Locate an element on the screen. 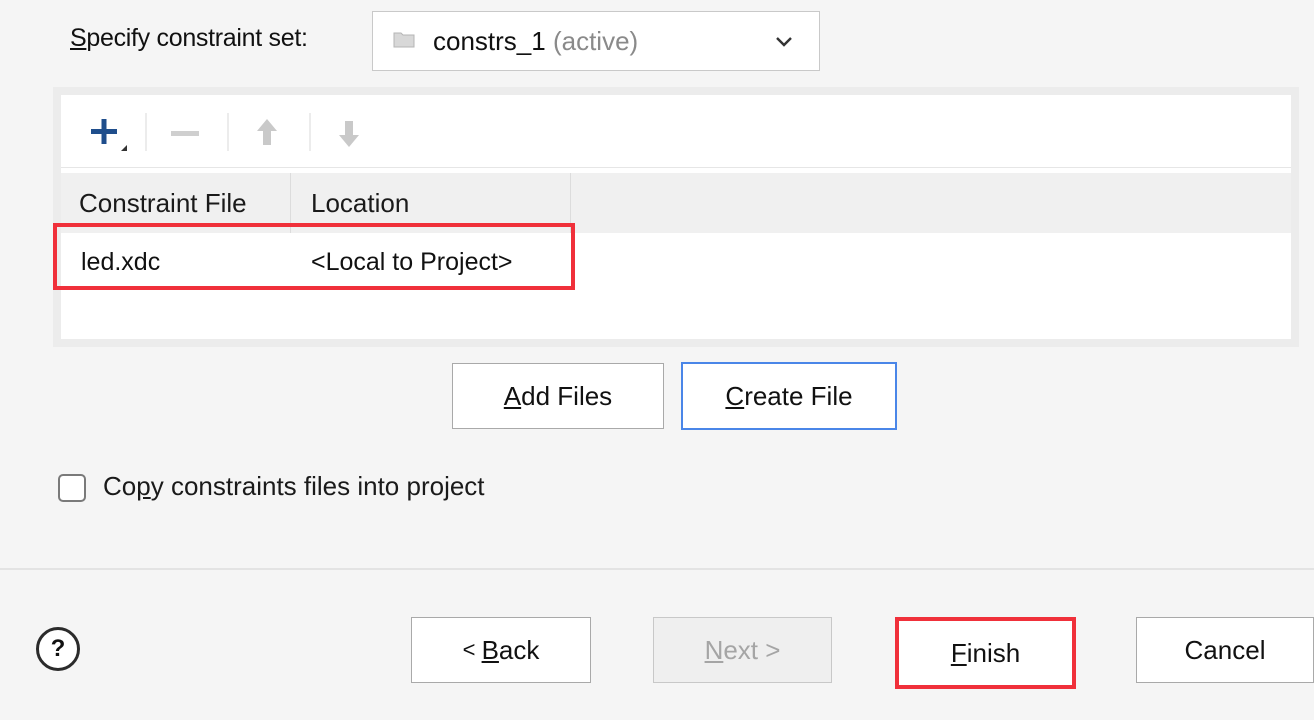  move-up-button is located at coordinates (267, 133).